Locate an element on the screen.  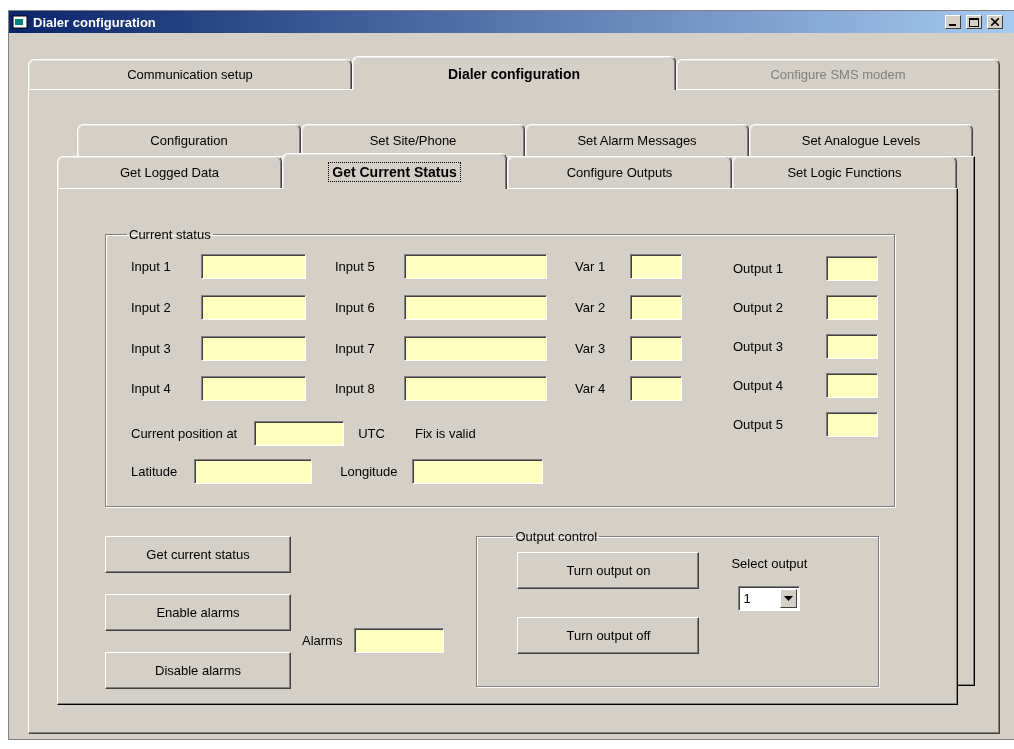
tab: Set Site/Phone is located at coordinates (413, 140).